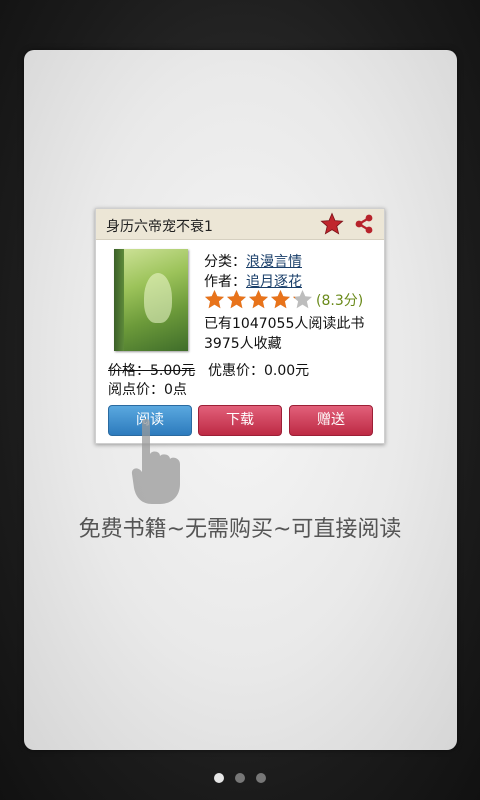 The height and width of the screenshot is (800, 480). I want to click on rating-score: (8.3分), so click(340, 300).